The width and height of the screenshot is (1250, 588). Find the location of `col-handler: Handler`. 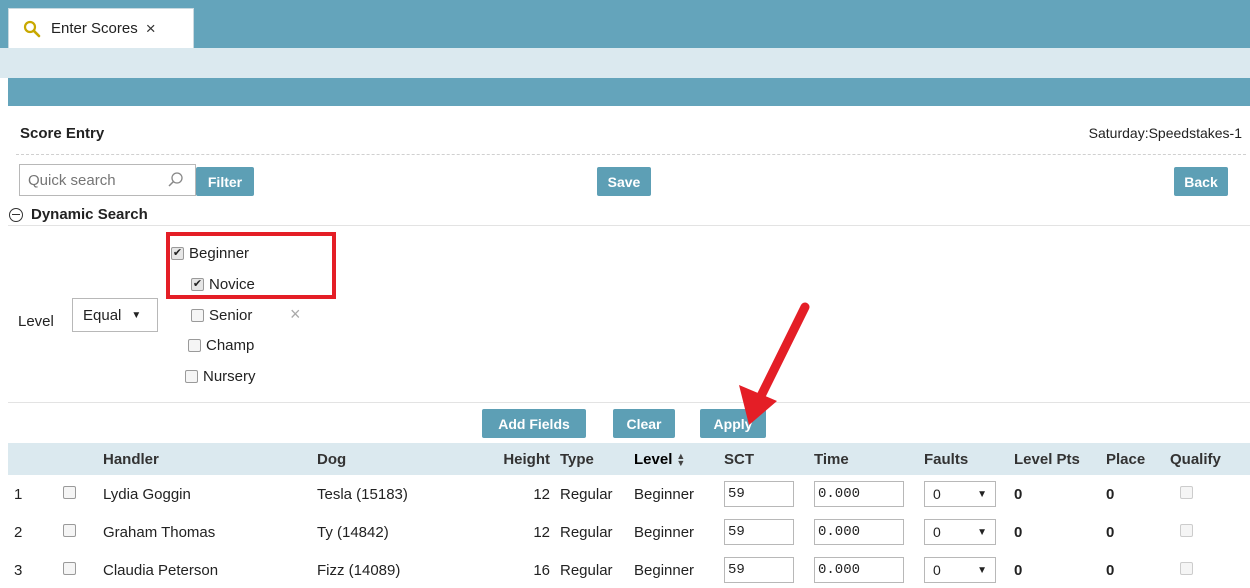

col-handler: Handler is located at coordinates (210, 459).